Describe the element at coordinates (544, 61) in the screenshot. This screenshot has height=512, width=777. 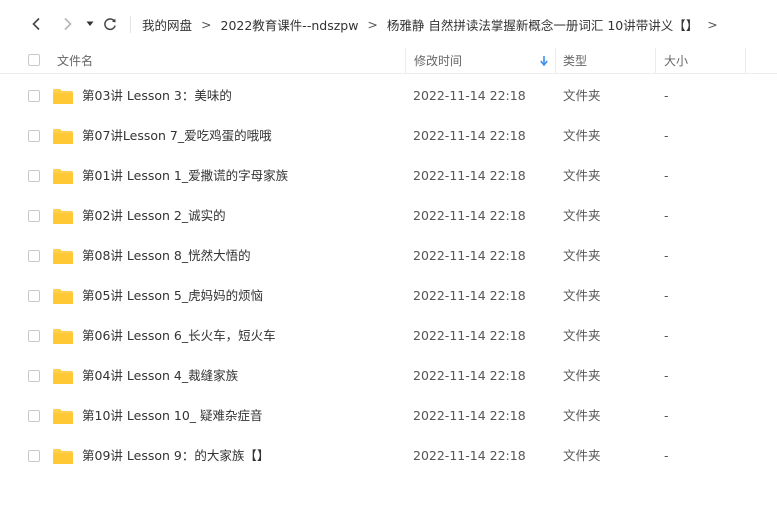
I see `sort-down-arrow-icon` at that location.